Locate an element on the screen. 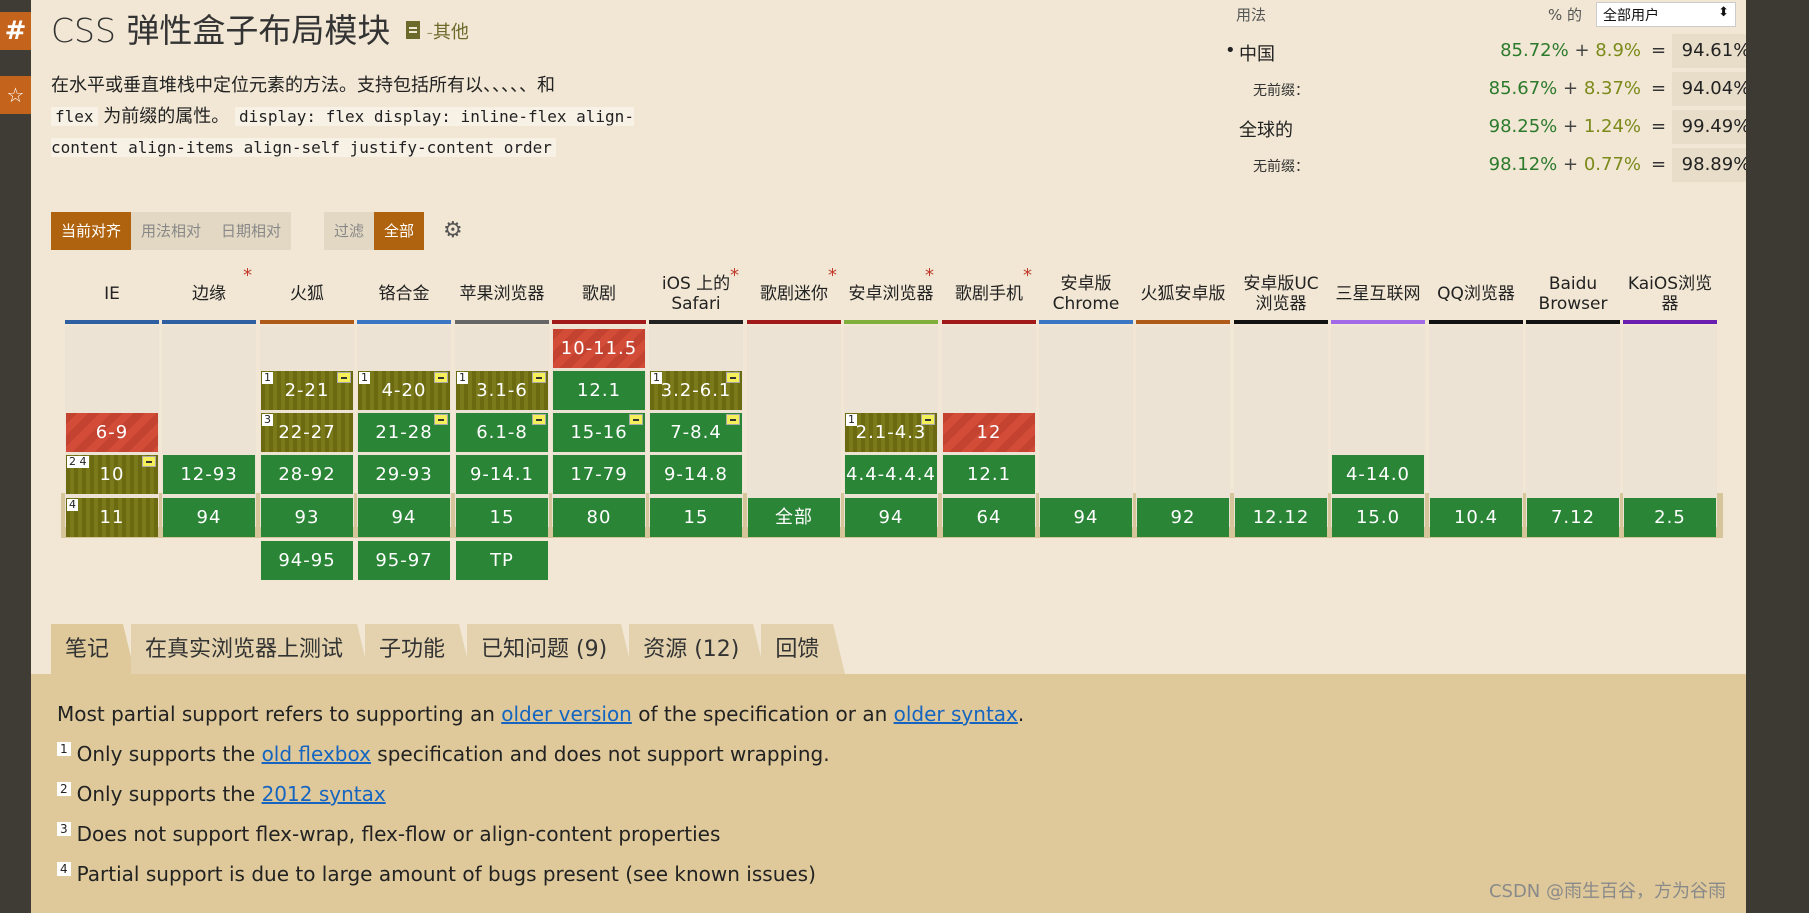  prefix-note-star: * is located at coordinates (1027, 275).